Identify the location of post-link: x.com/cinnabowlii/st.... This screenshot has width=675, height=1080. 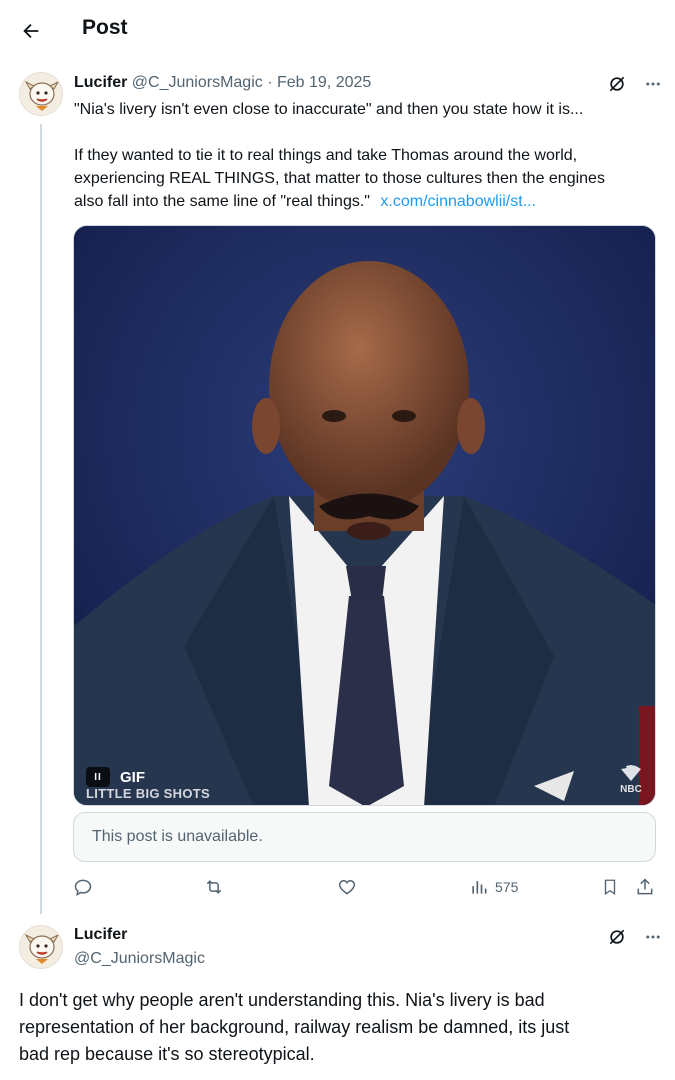
(458, 201).